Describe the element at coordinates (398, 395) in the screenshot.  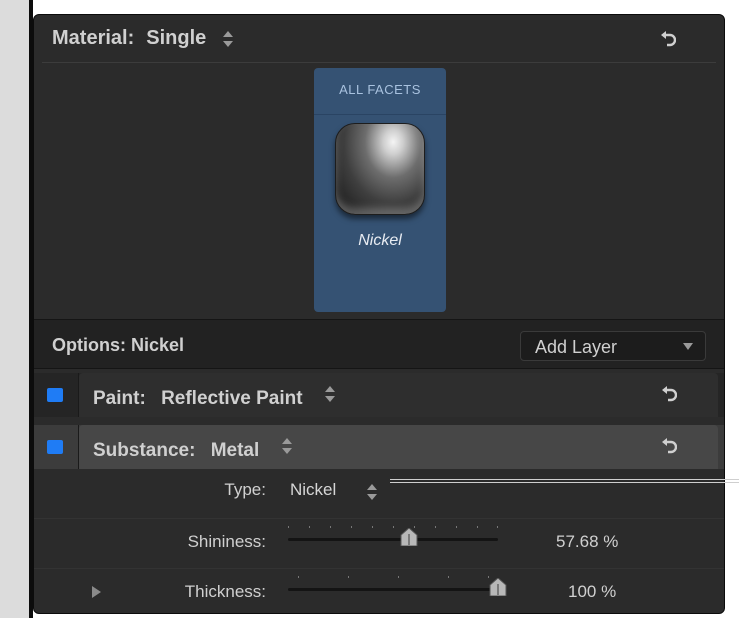
I see `layer-paint-header: Paint: Reflective Paint` at that location.